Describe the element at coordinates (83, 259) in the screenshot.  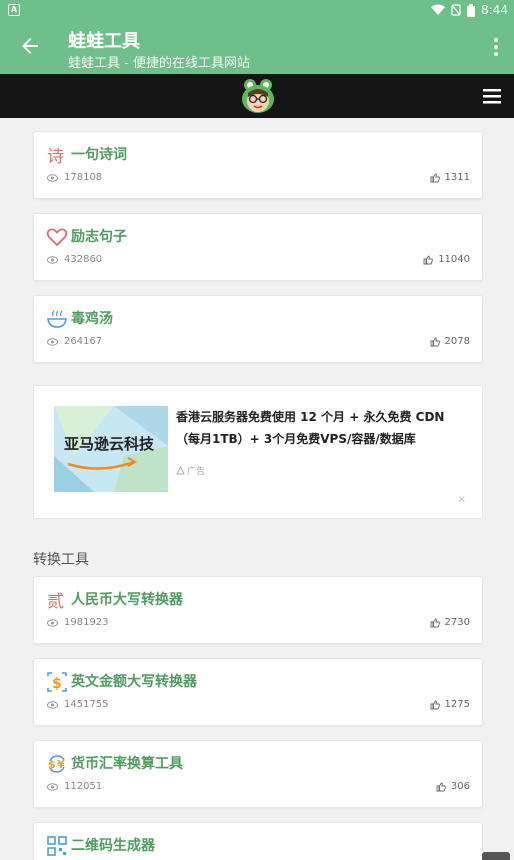
I see `view-count-value: 432860` at that location.